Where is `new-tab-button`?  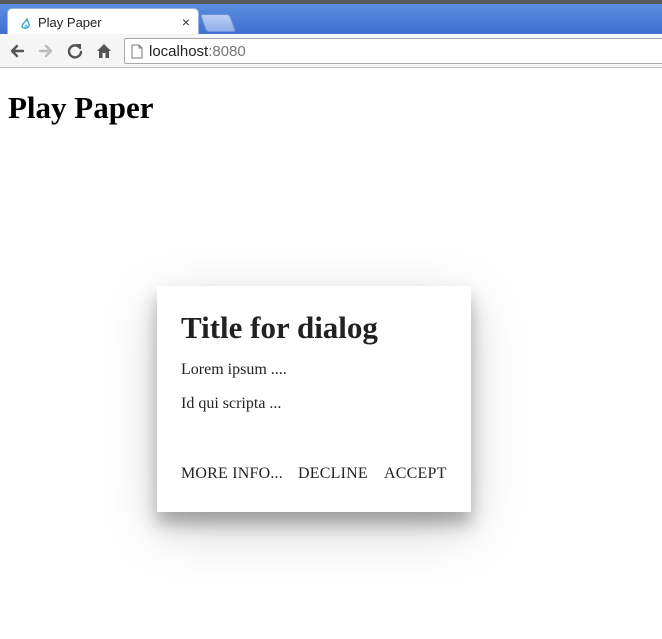
new-tab-button is located at coordinates (218, 23).